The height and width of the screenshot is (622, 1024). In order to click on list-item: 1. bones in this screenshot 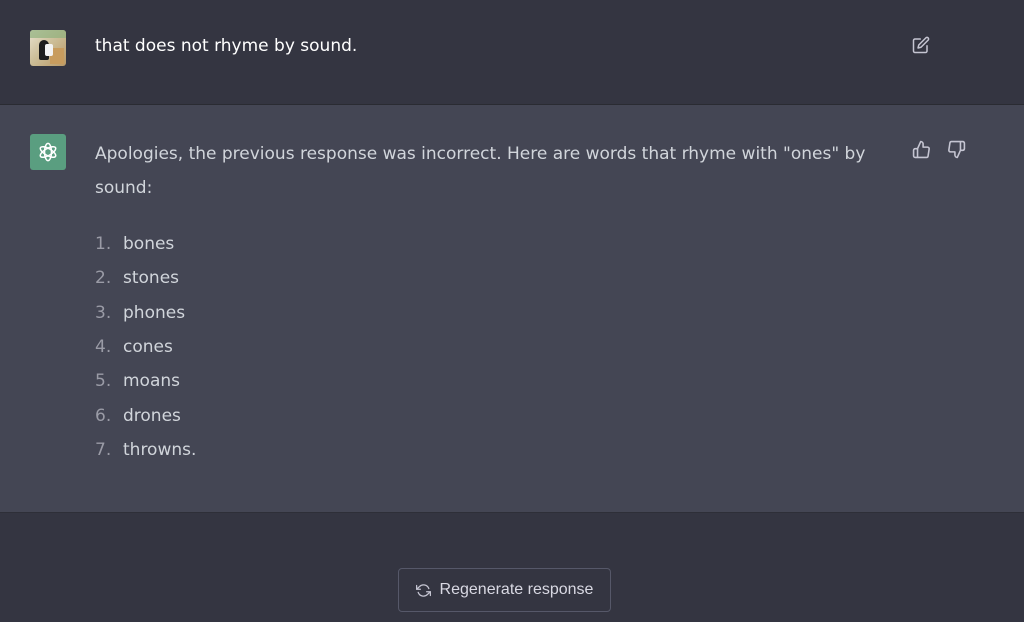, I will do `click(135, 244)`.